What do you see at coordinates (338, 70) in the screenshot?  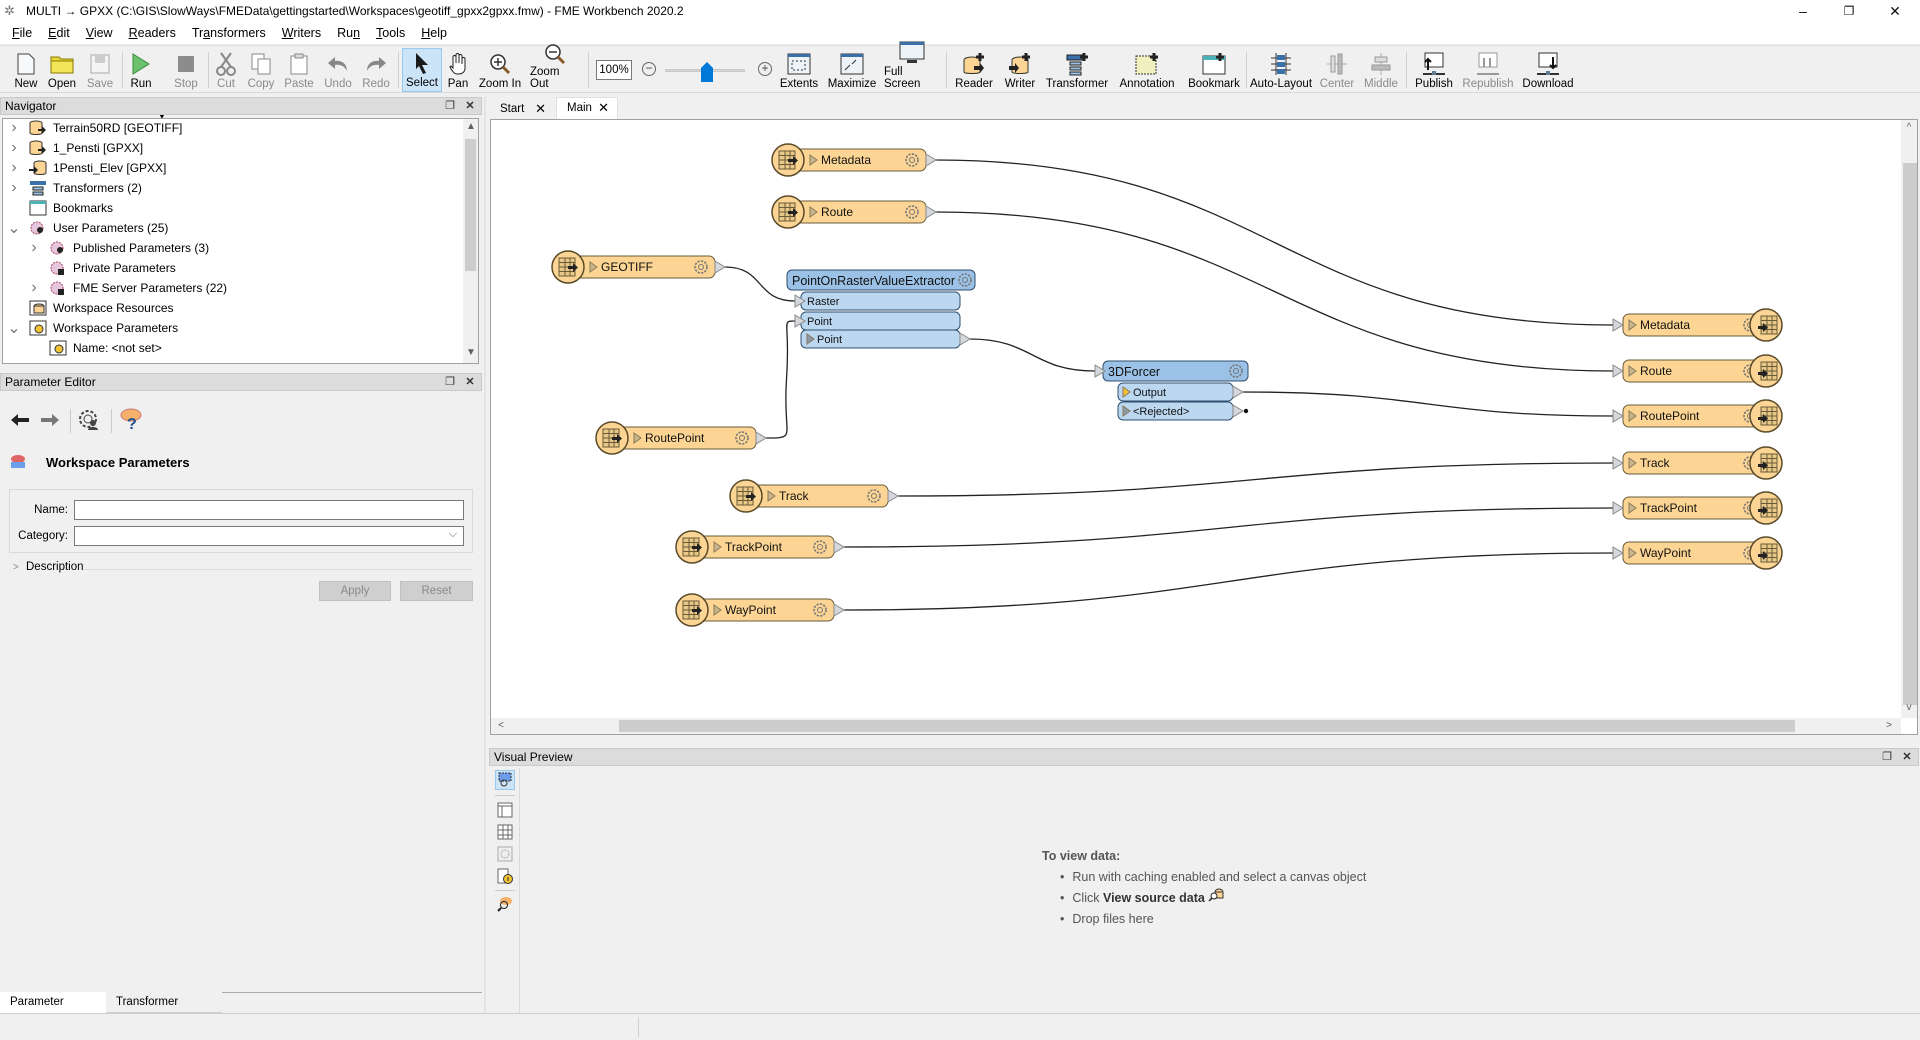 I see `undo-button: Undo` at bounding box center [338, 70].